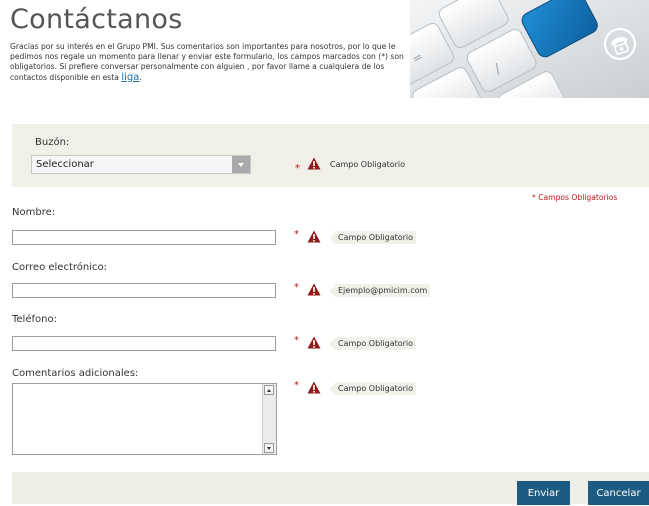 The height and width of the screenshot is (506, 649). Describe the element at coordinates (130, 77) in the screenshot. I see `contacts-link: liga` at that location.